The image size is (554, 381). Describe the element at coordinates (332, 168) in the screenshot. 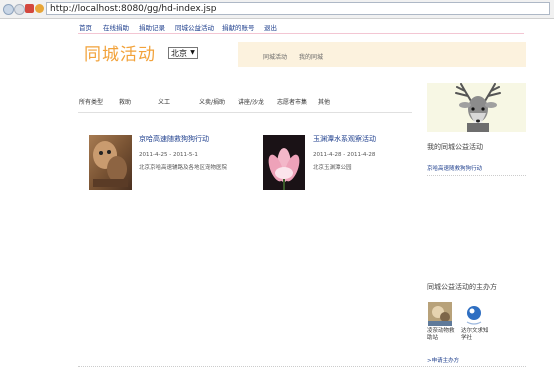

I see `event-location: 北京玉渊潭公园` at that location.